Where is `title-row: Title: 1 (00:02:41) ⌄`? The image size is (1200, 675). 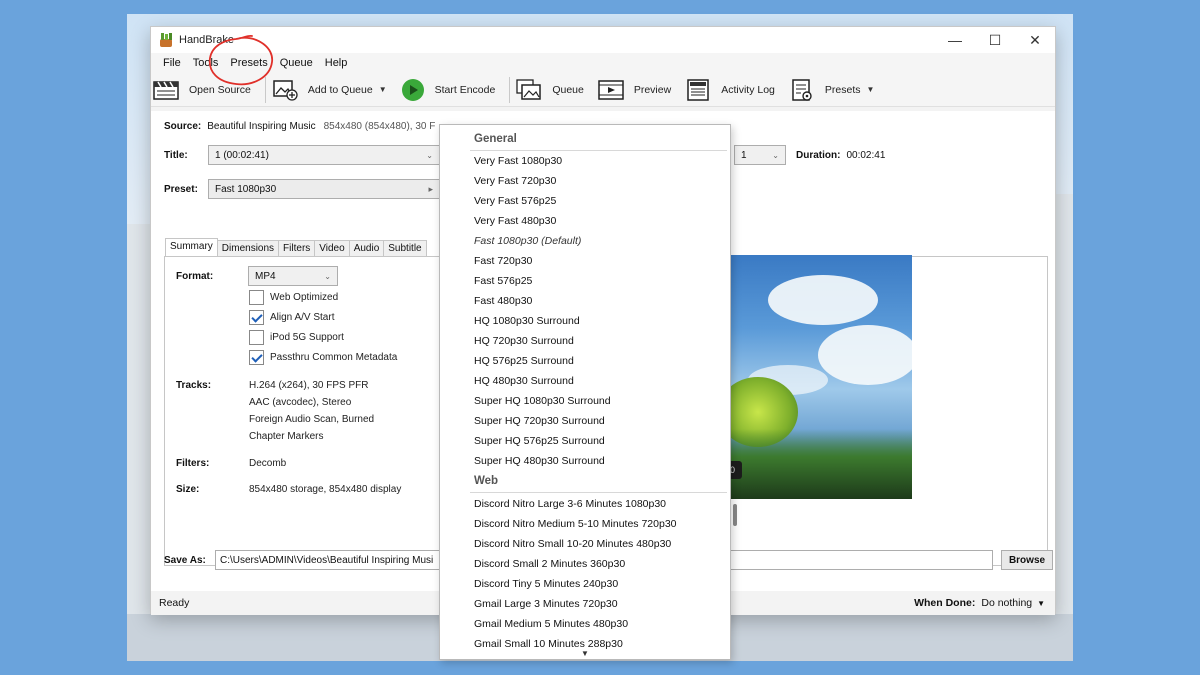
title-row: Title: 1 (00:02:41) ⌄ is located at coordinates (302, 155).